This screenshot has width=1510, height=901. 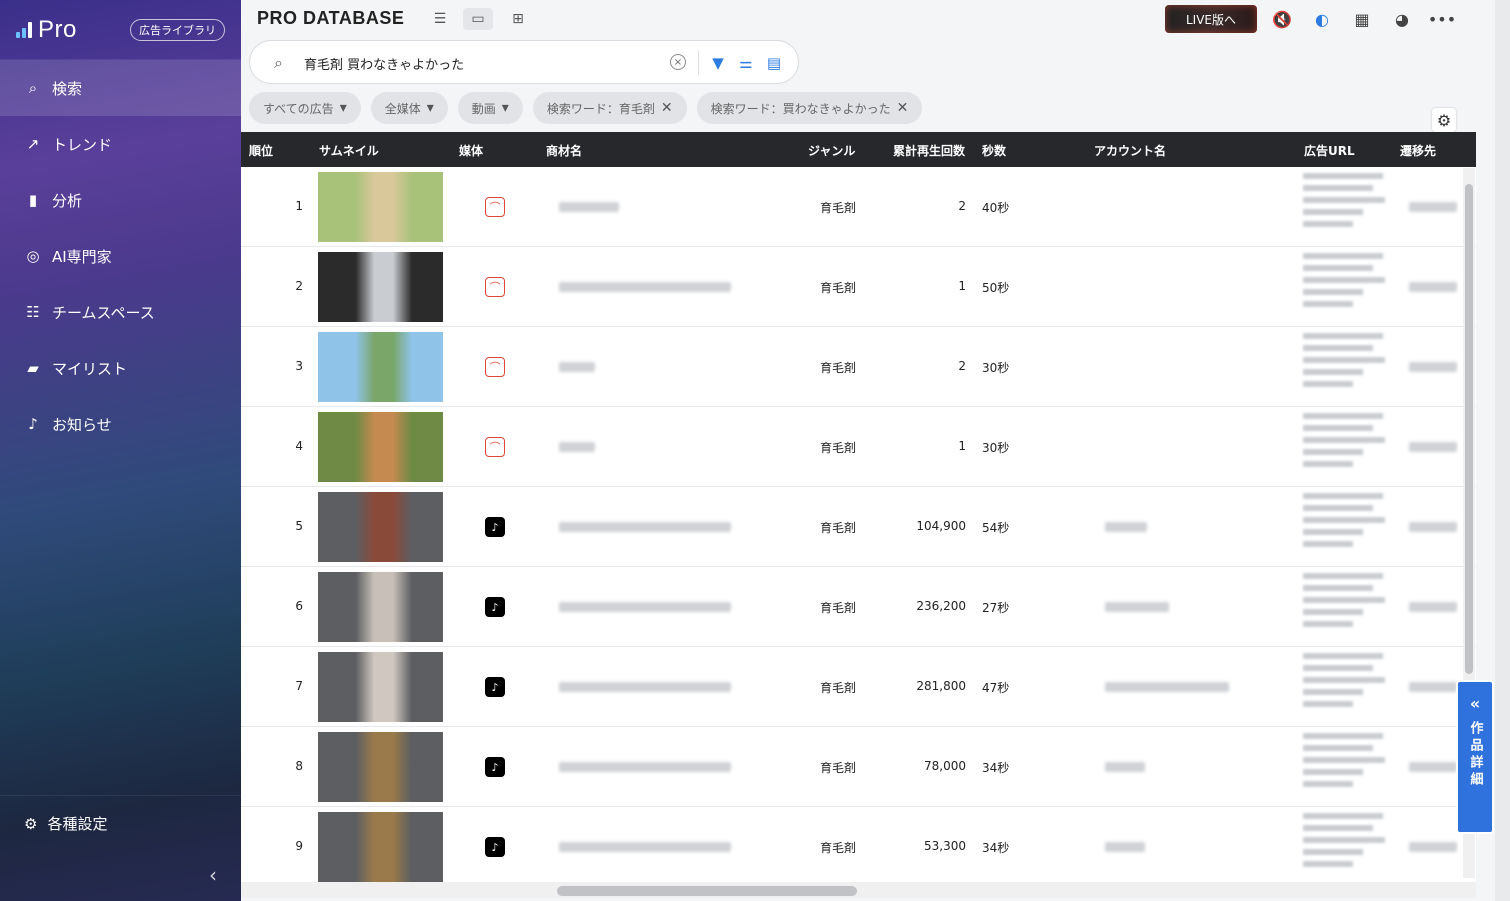 What do you see at coordinates (941, 686) in the screenshot?
I see `views-cell: 281,800` at bounding box center [941, 686].